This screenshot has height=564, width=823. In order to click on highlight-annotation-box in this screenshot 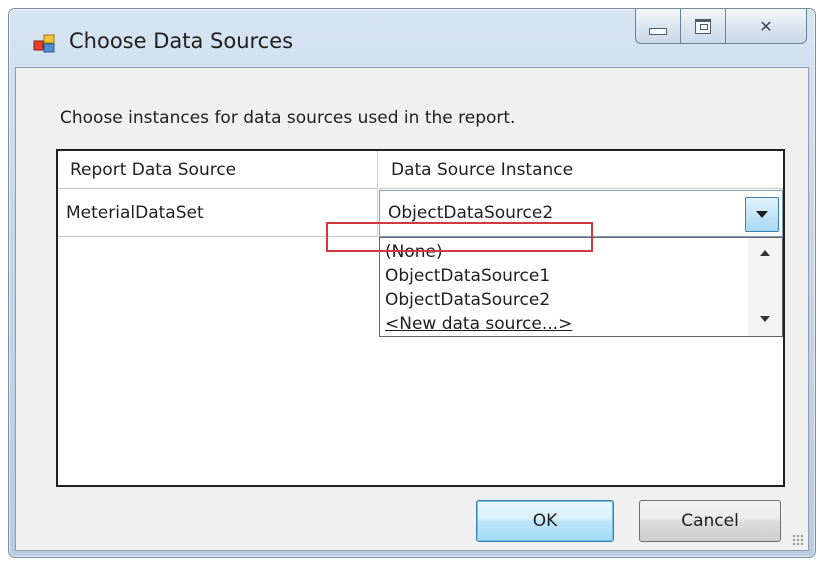, I will do `click(459, 237)`.